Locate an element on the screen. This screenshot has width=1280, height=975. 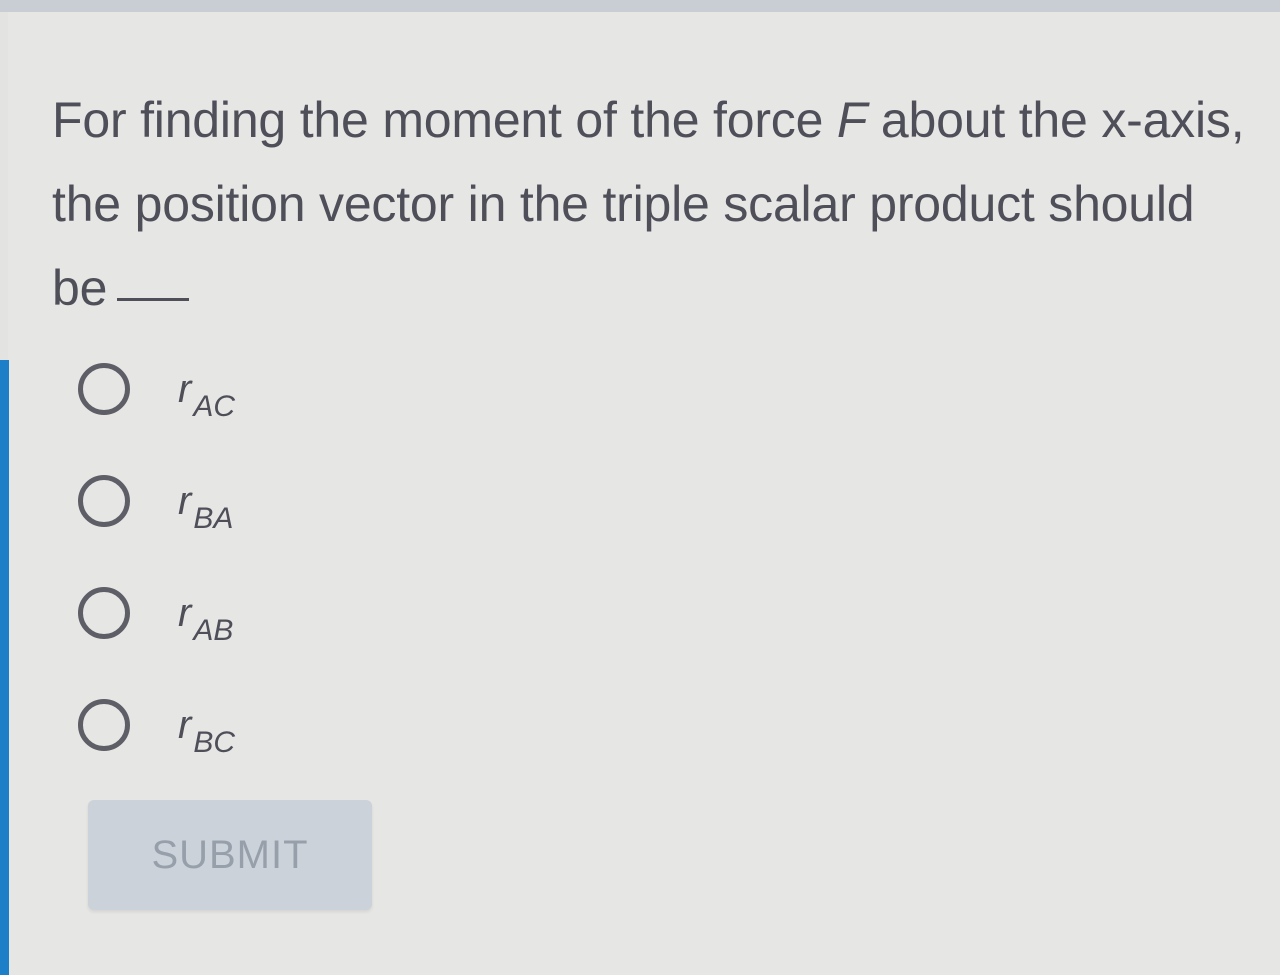
left-accent-bar is located at coordinates (4, 667).